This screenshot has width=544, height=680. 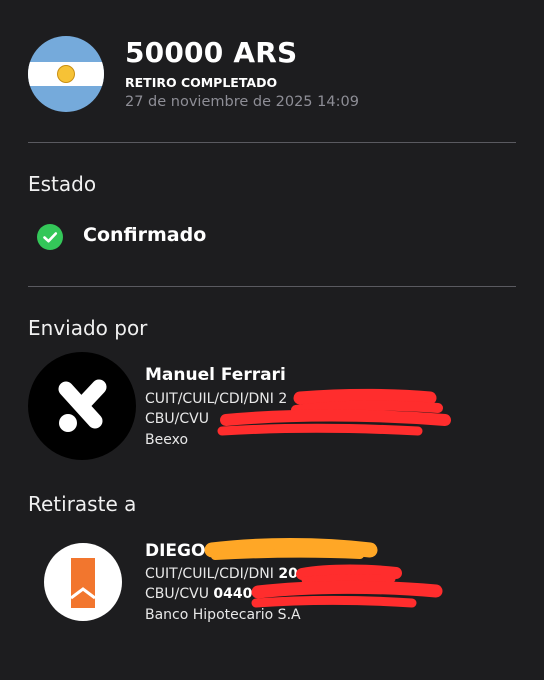 I want to click on sender-name: Manuel Ferrari, so click(x=215, y=375).